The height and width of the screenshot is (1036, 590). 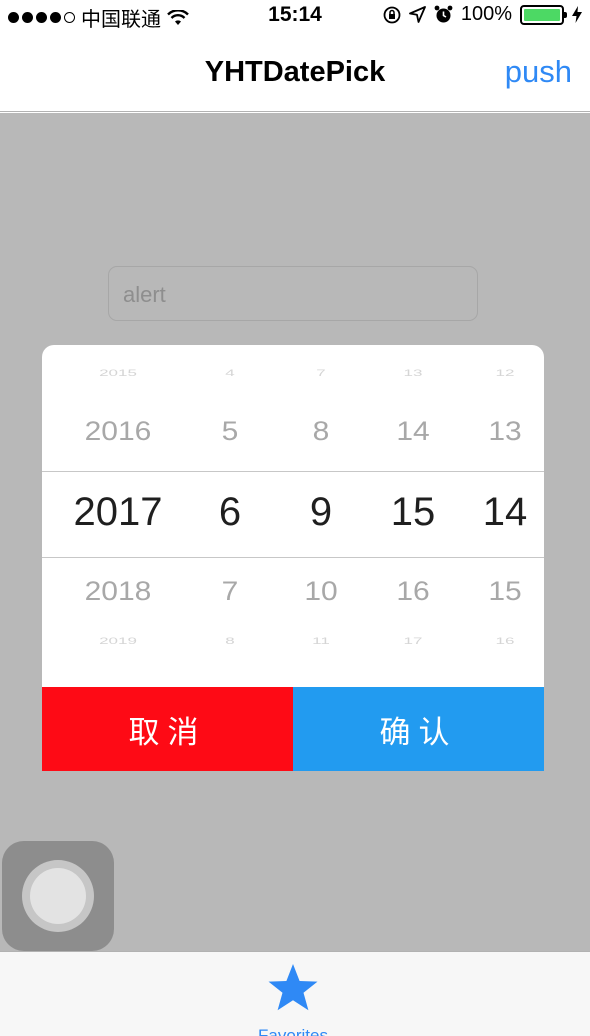 I want to click on star-icon, so click(x=293, y=987).